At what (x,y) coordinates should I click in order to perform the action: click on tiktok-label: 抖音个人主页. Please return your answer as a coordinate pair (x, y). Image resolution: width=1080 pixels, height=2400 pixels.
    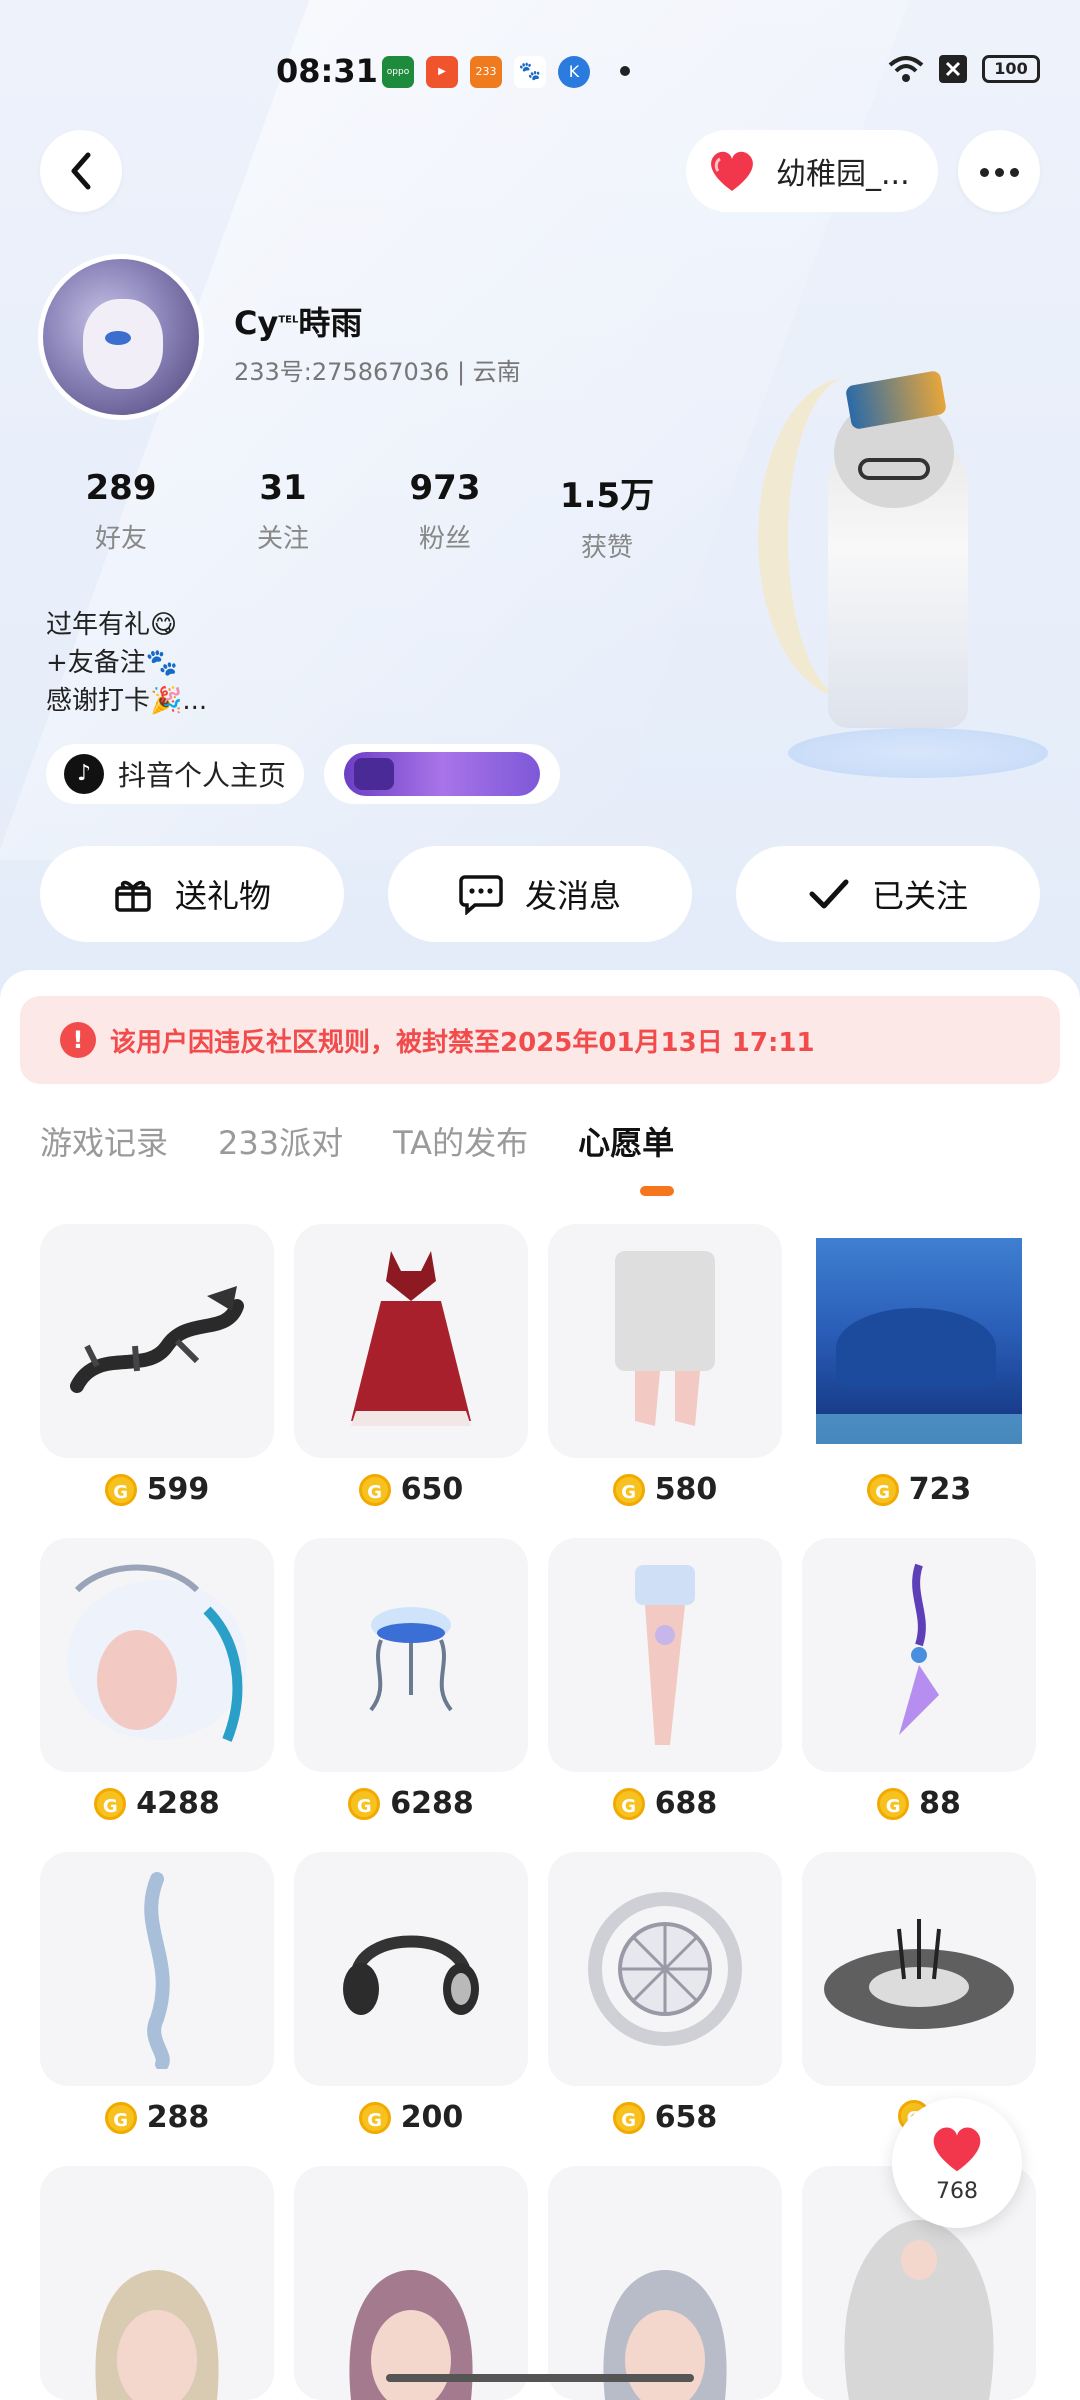
    Looking at the image, I should click on (202, 775).